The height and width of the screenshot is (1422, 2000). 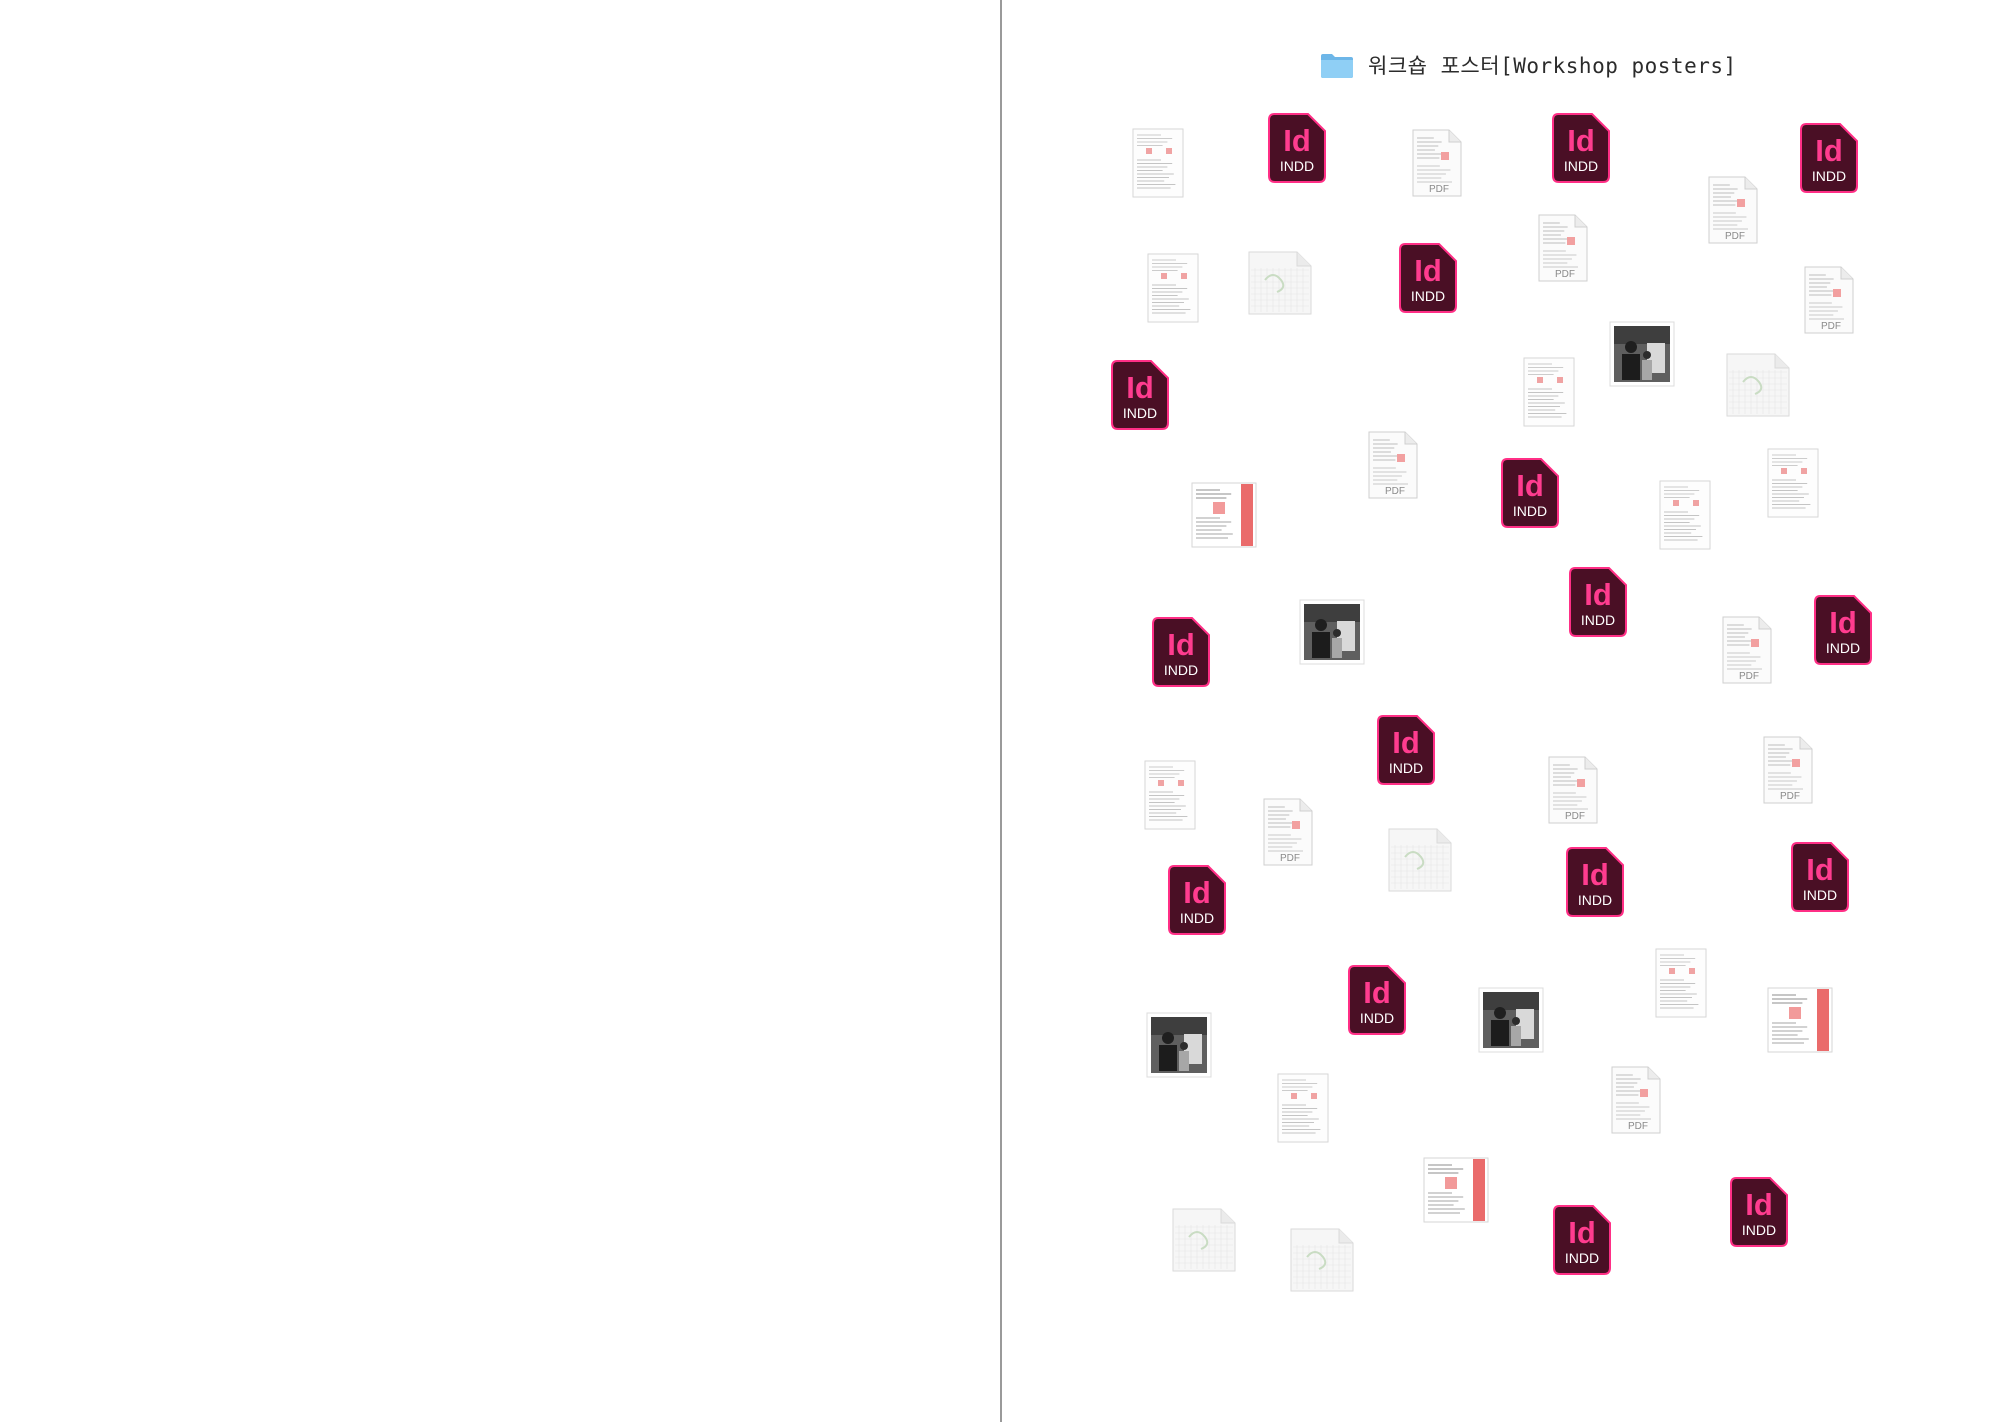 I want to click on folder-header: 워크숍 포스터[Workshop posters], so click(x=1528, y=65).